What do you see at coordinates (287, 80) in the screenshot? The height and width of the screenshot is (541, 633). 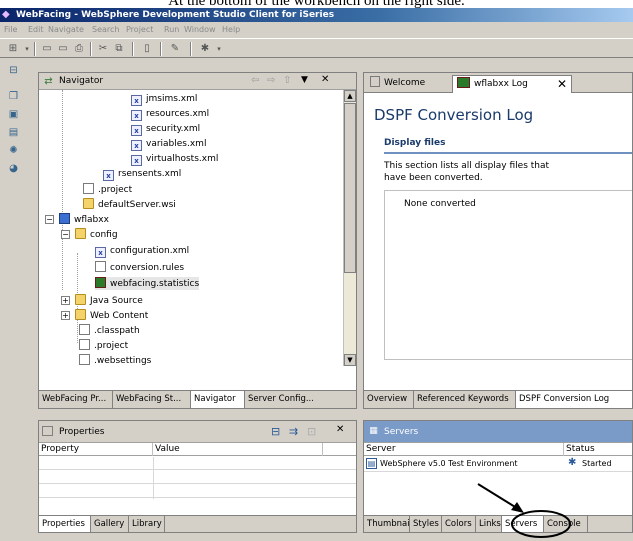 I see `up-arrow-icon: ⇧` at bounding box center [287, 80].